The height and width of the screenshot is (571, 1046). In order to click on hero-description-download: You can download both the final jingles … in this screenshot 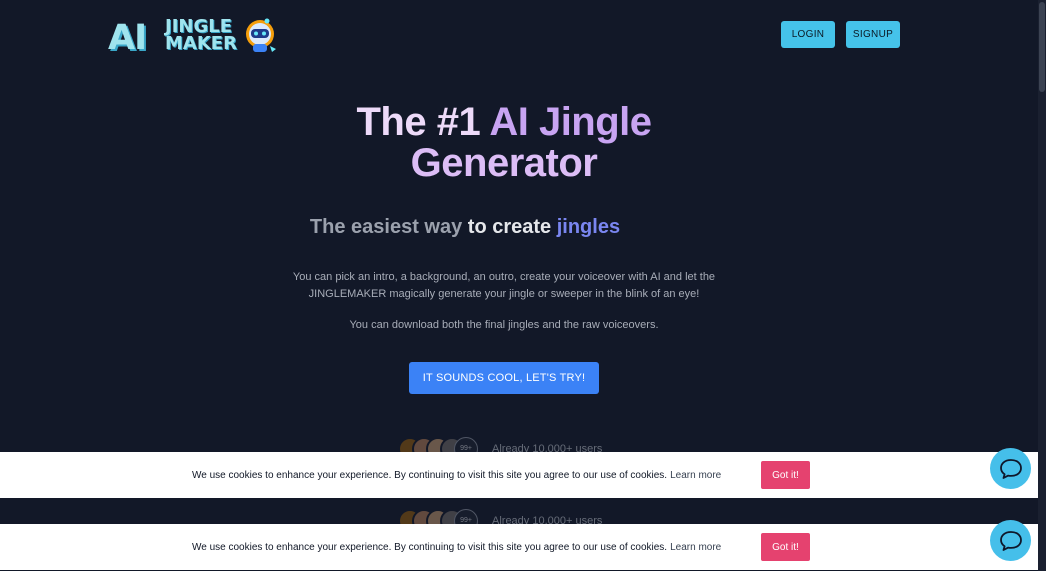, I will do `click(504, 325)`.